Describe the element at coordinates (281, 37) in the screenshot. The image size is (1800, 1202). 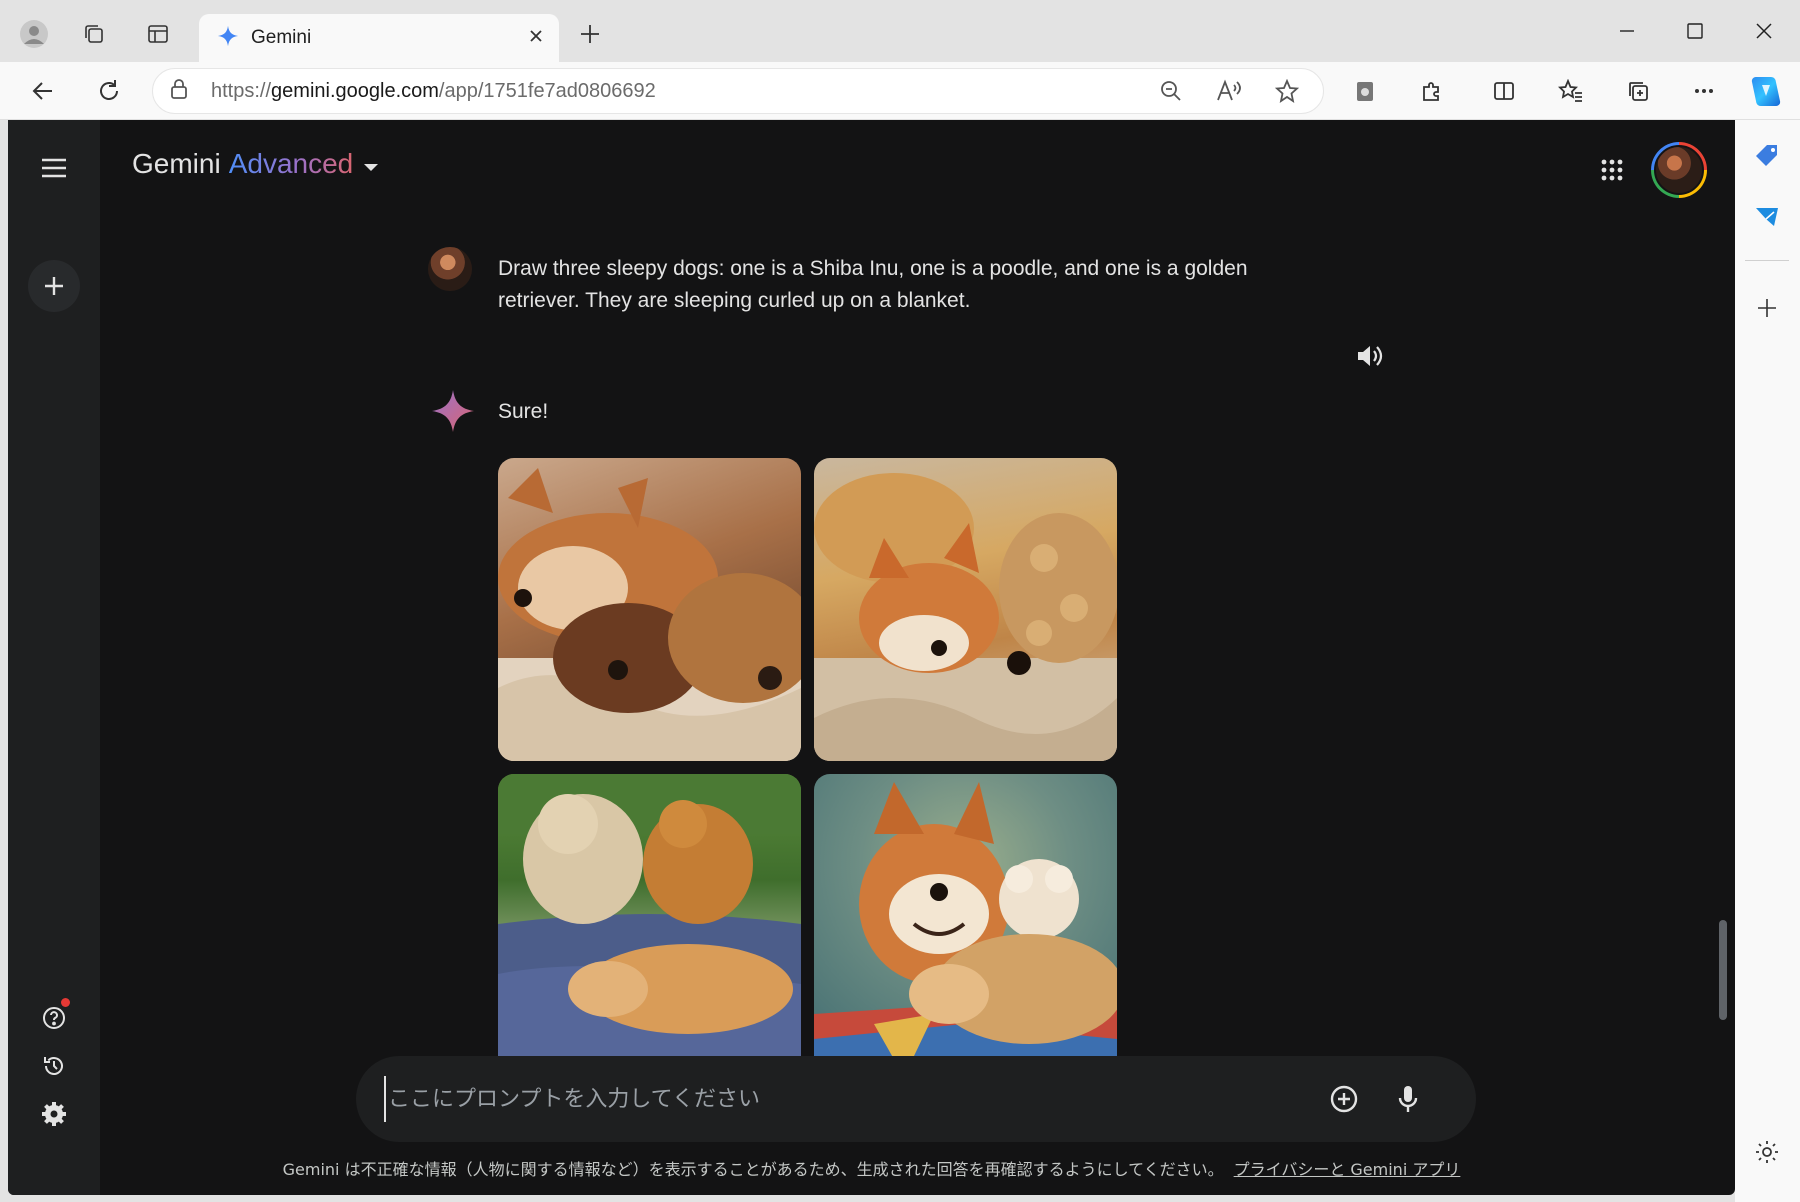
I see `tab-title: Gemini` at that location.